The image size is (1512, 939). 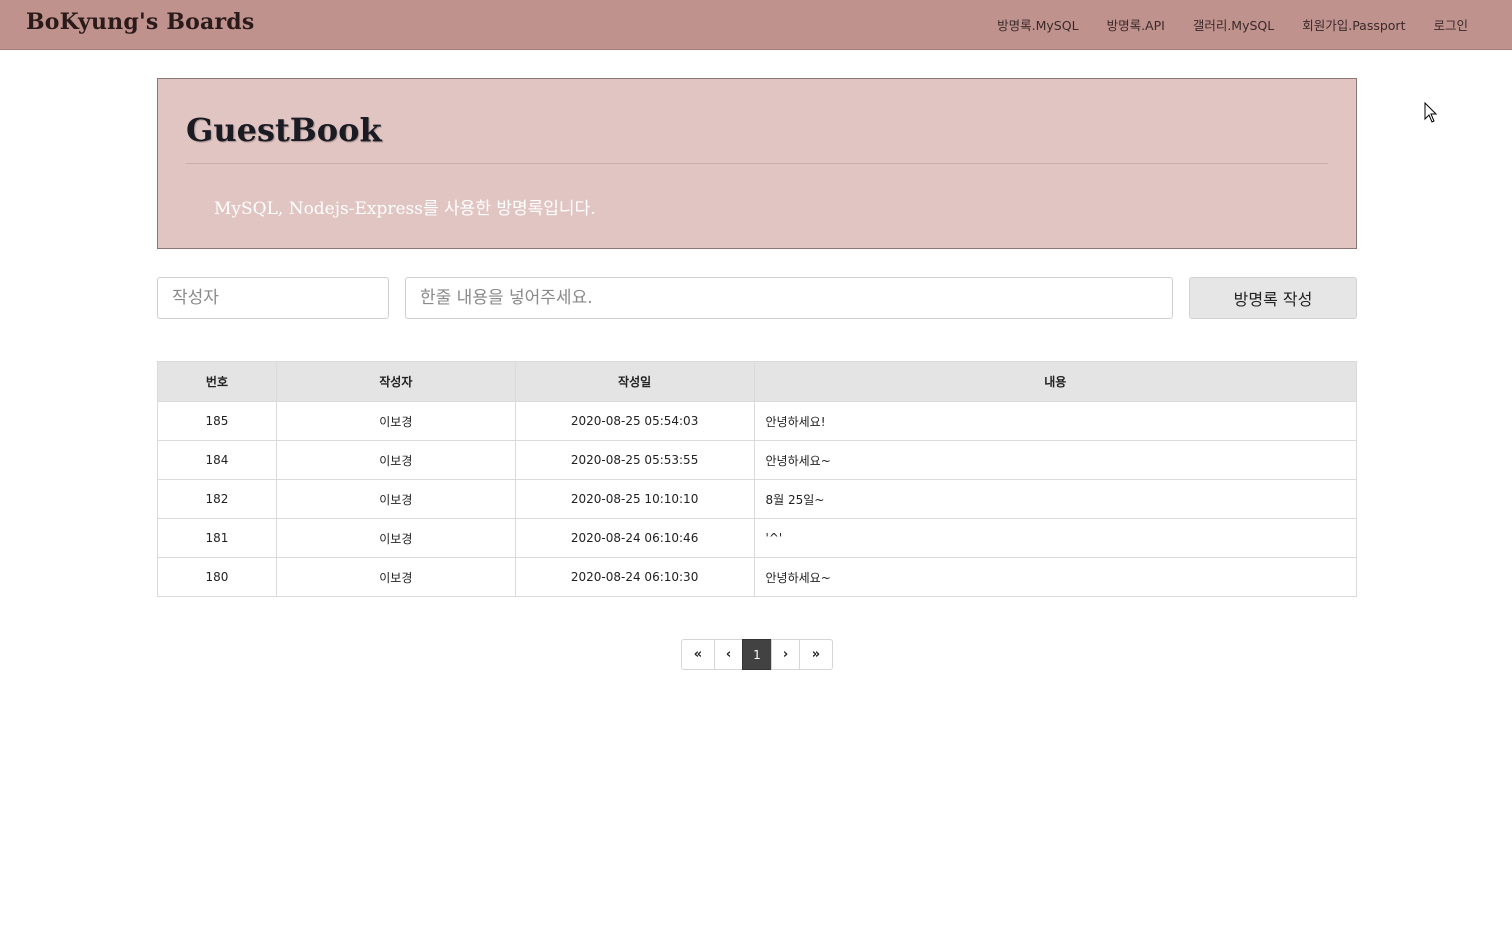 What do you see at coordinates (284, 130) in the screenshot?
I see `page-title: GuestBook` at bounding box center [284, 130].